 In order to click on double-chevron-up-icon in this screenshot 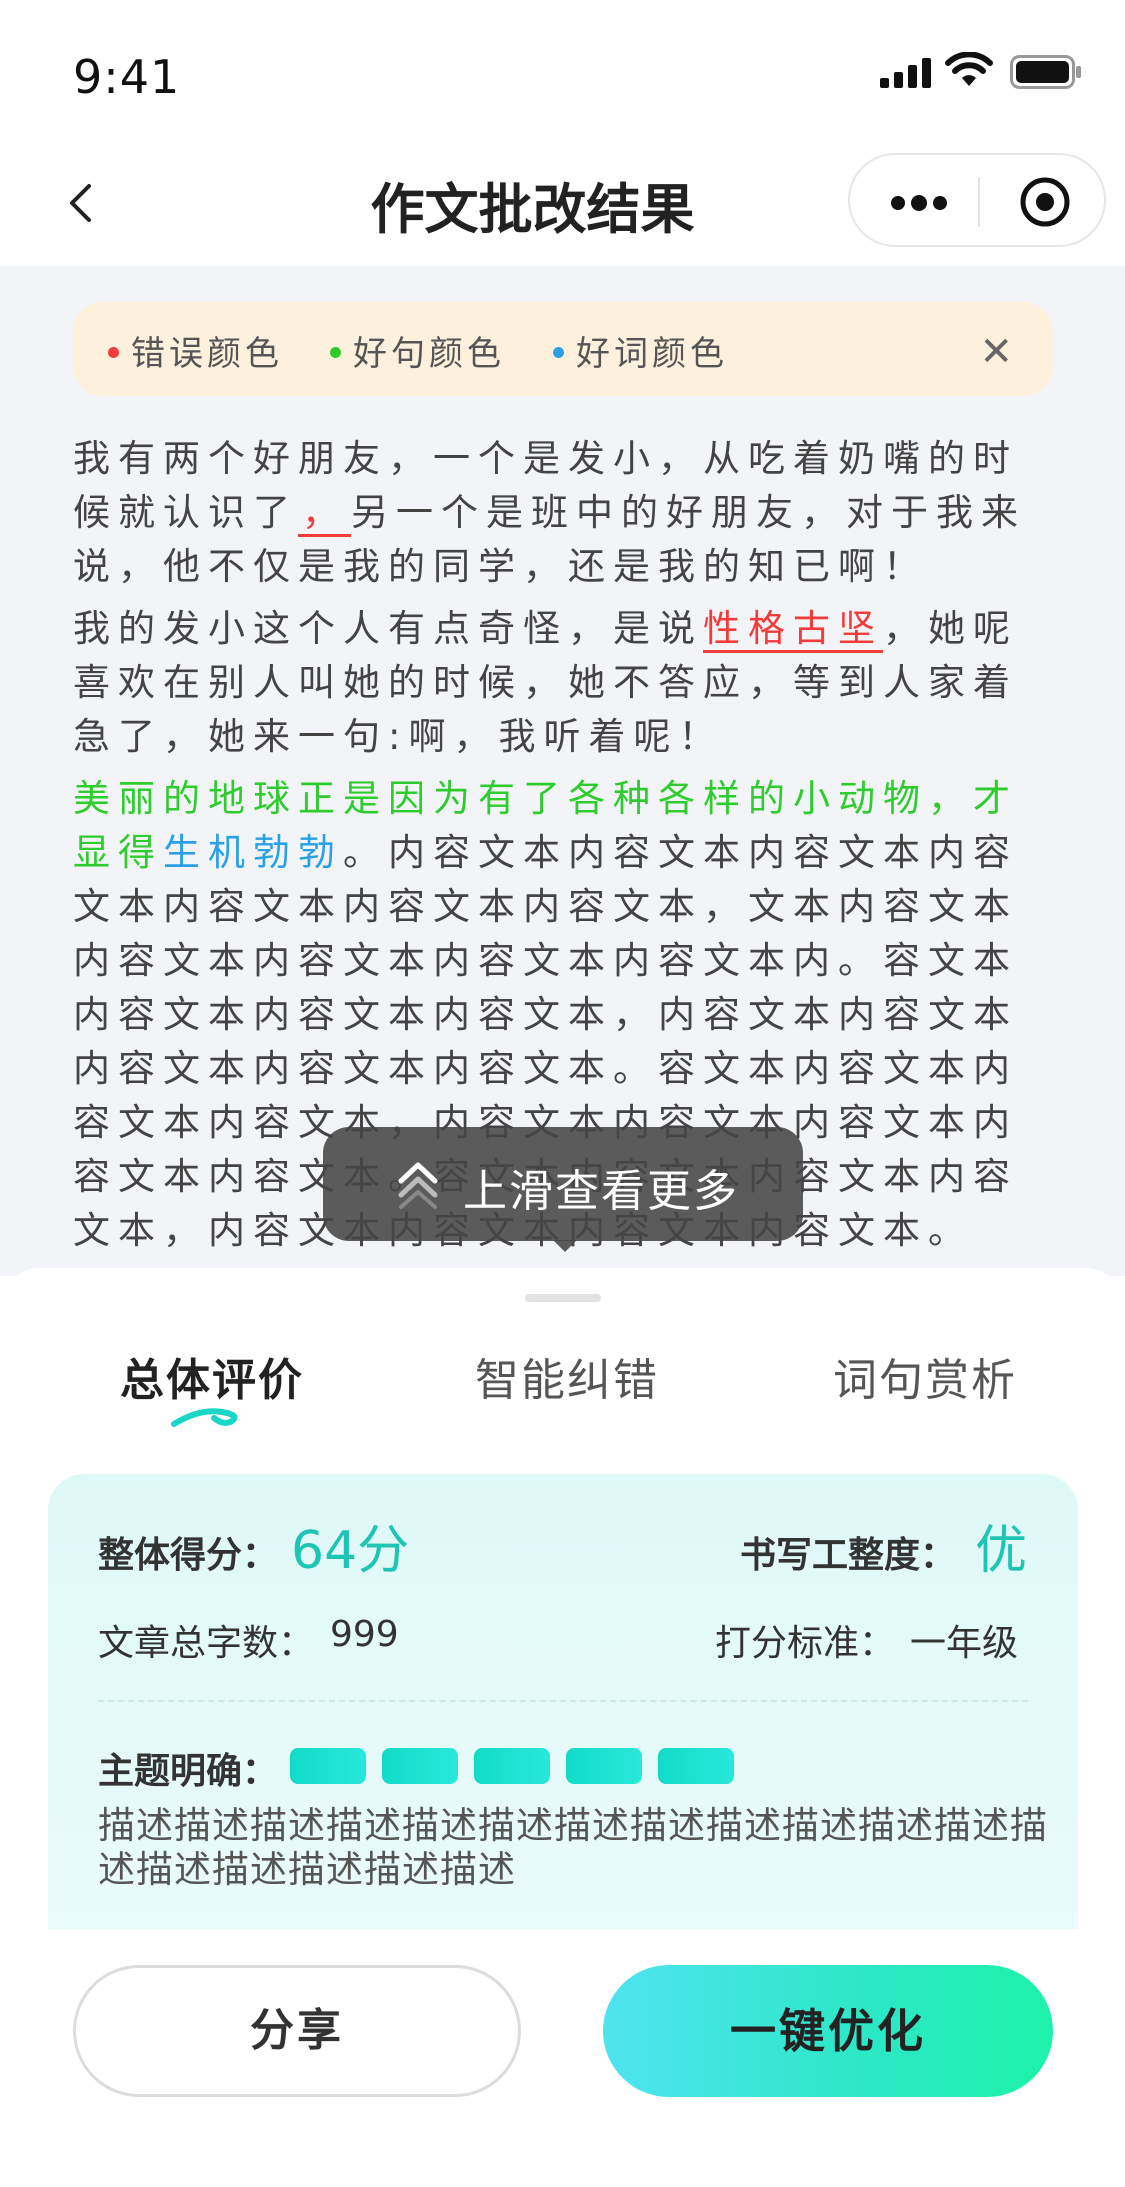, I will do `click(418, 1185)`.